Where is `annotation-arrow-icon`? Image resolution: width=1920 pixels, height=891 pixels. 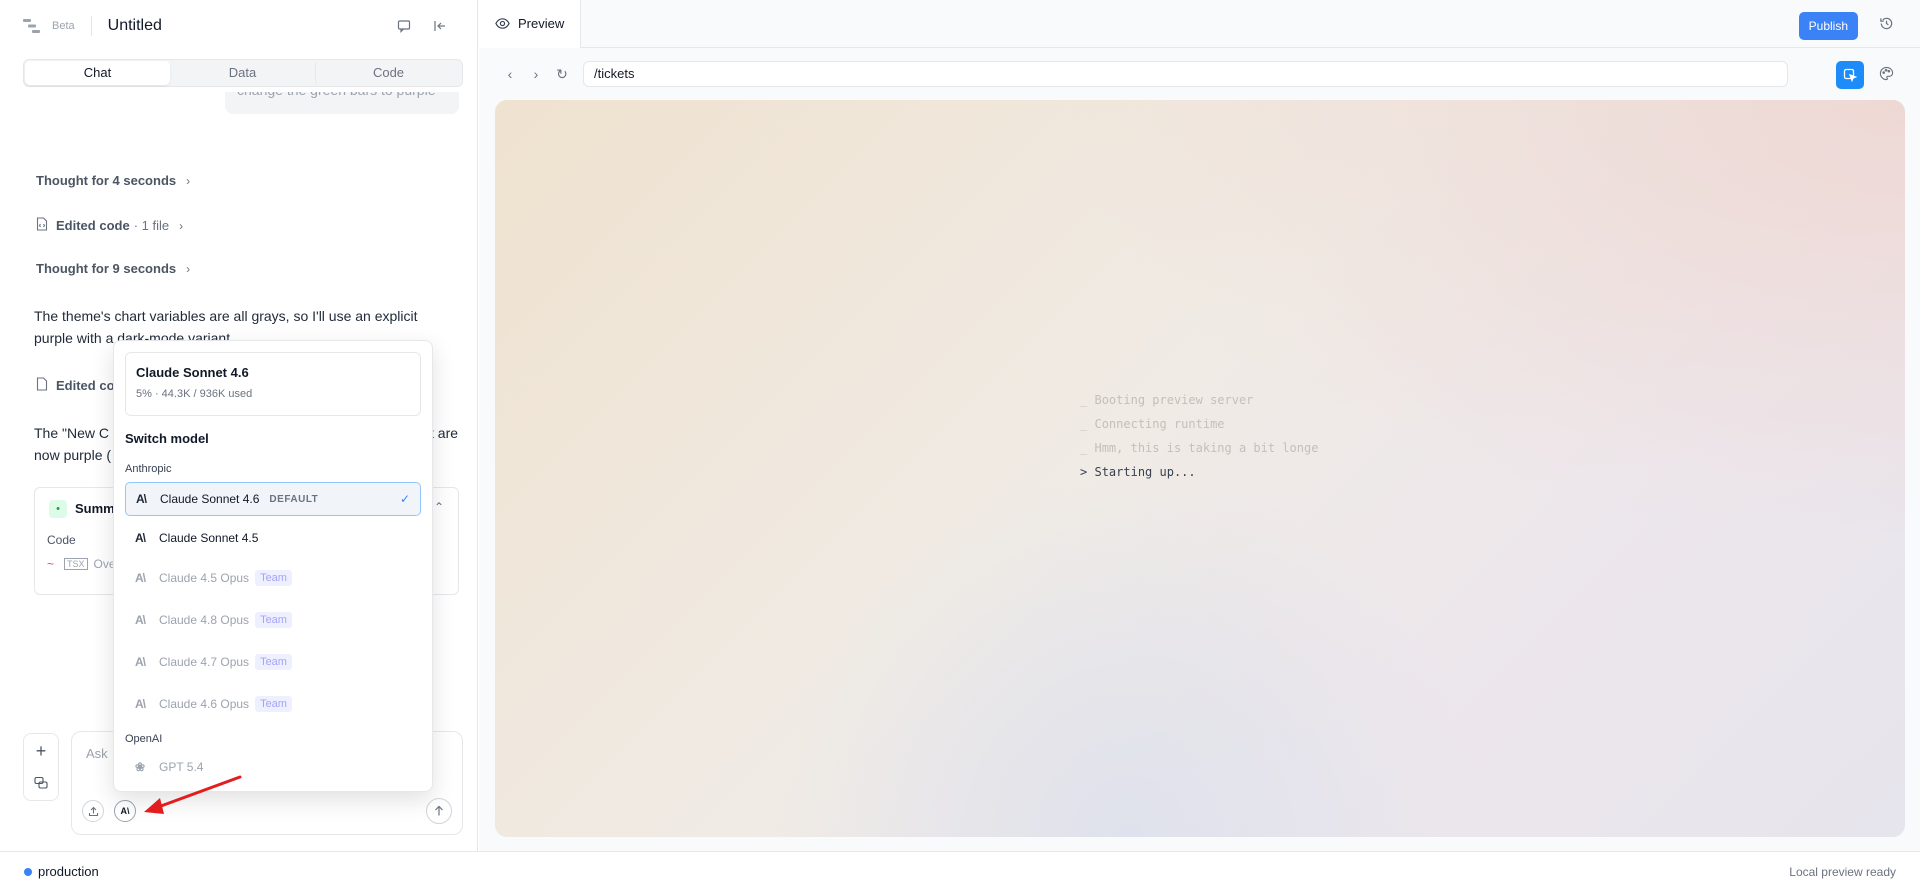
annotation-arrow-icon is located at coordinates (193, 794).